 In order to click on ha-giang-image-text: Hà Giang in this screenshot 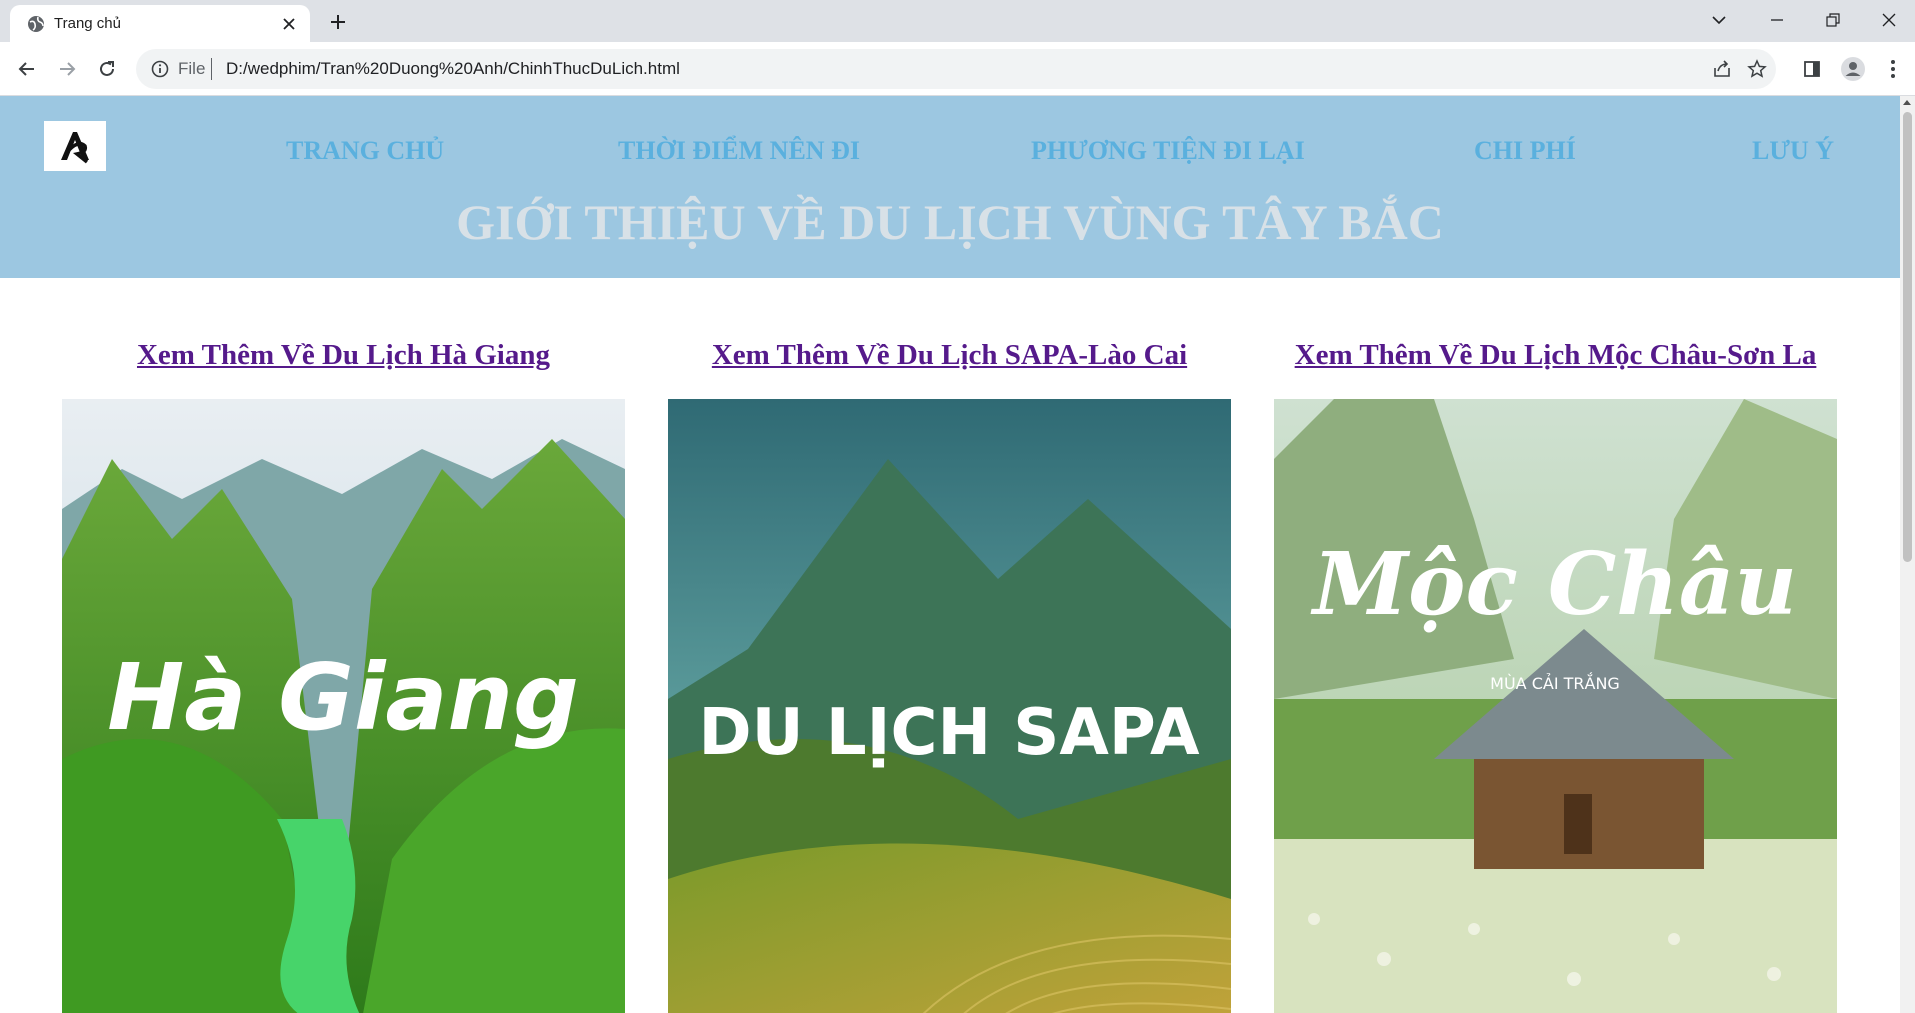, I will do `click(343, 697)`.